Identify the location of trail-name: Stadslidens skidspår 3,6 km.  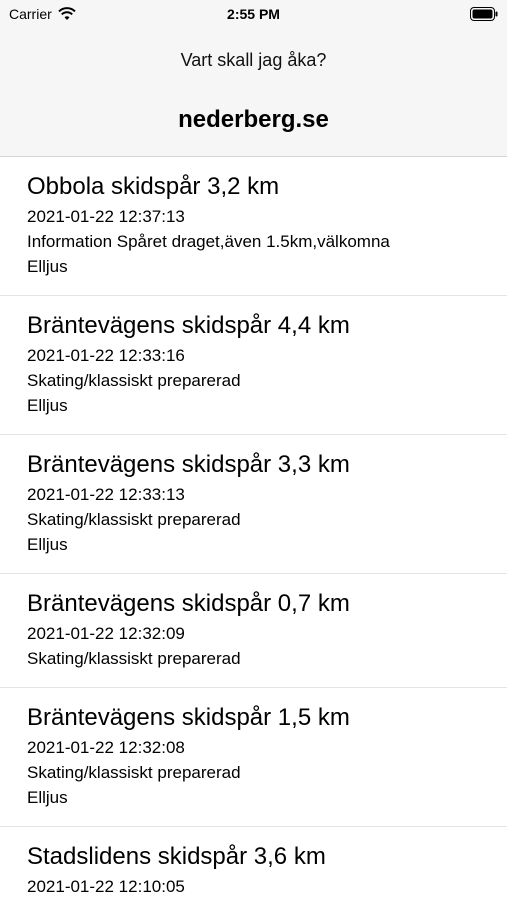
(176, 856).